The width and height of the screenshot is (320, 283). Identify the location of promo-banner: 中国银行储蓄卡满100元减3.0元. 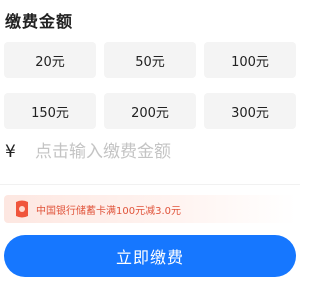
(150, 209).